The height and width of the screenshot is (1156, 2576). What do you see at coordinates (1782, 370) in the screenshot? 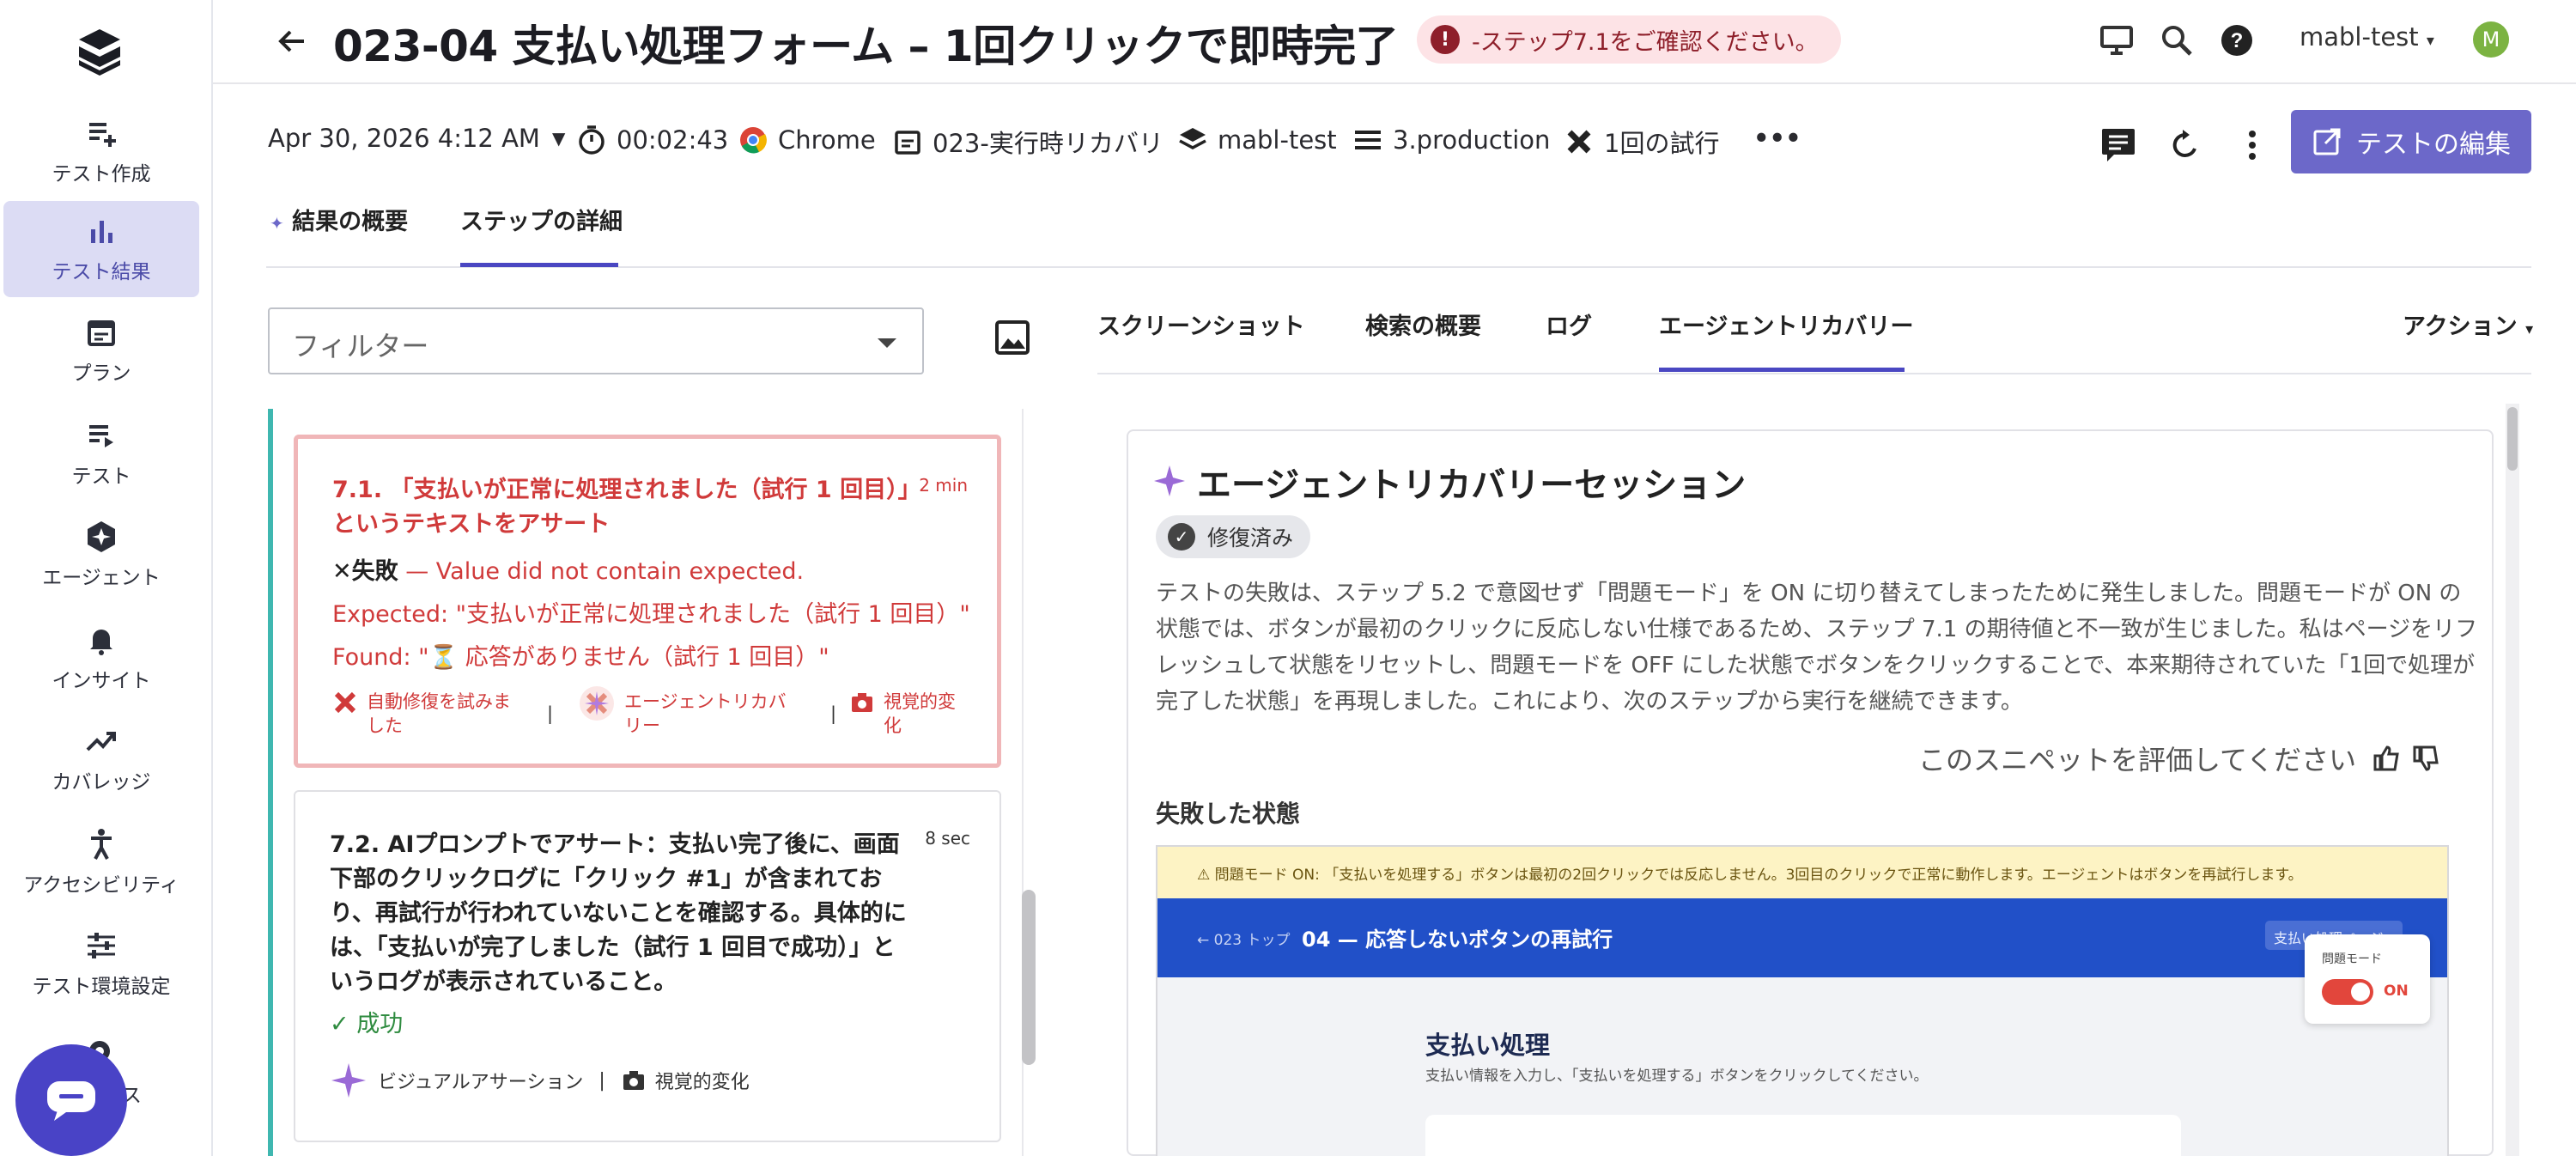
I see `detail-tab-active-underline` at bounding box center [1782, 370].